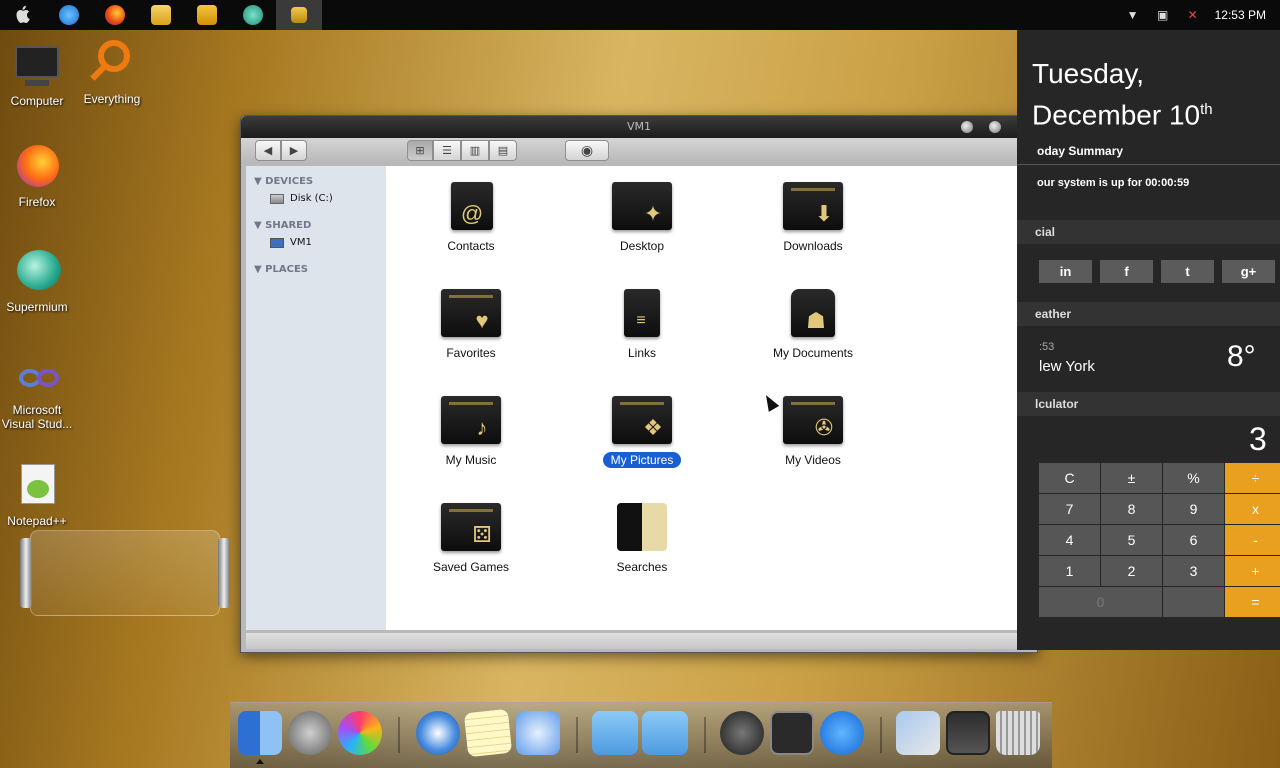  What do you see at coordinates (420, 150) in the screenshot?
I see `icon-view-button: ⊞` at bounding box center [420, 150].